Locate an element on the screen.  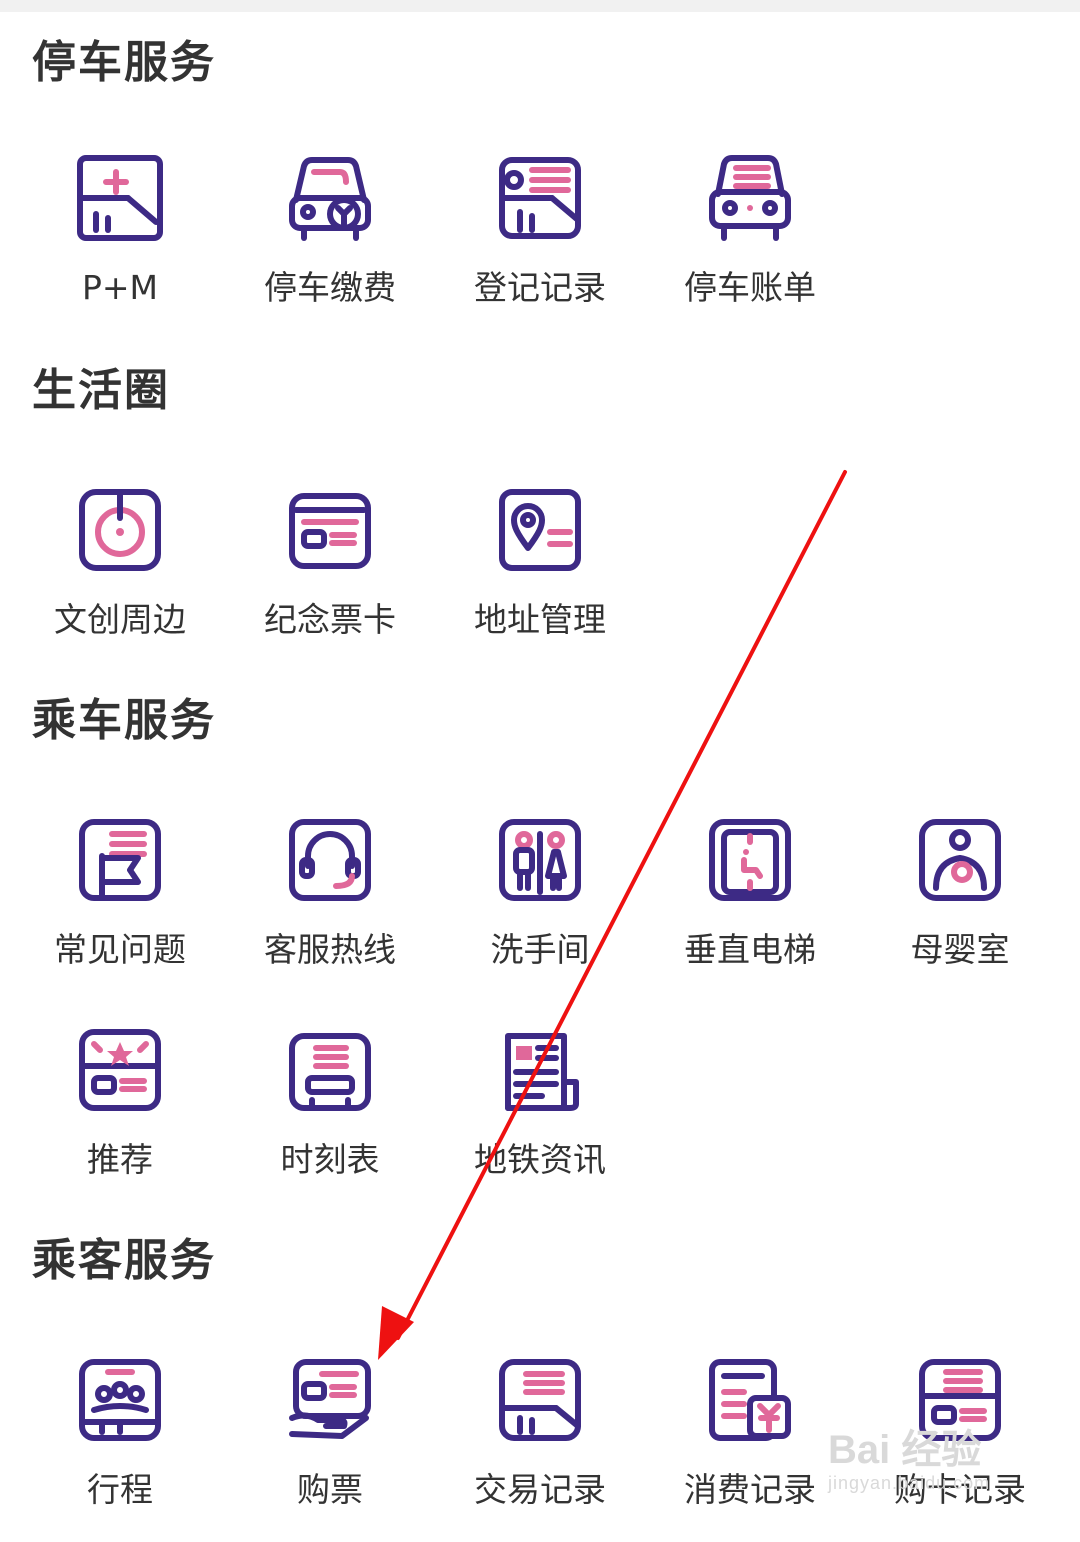
service-tile: 纪念票卡 is located at coordinates (330, 572).